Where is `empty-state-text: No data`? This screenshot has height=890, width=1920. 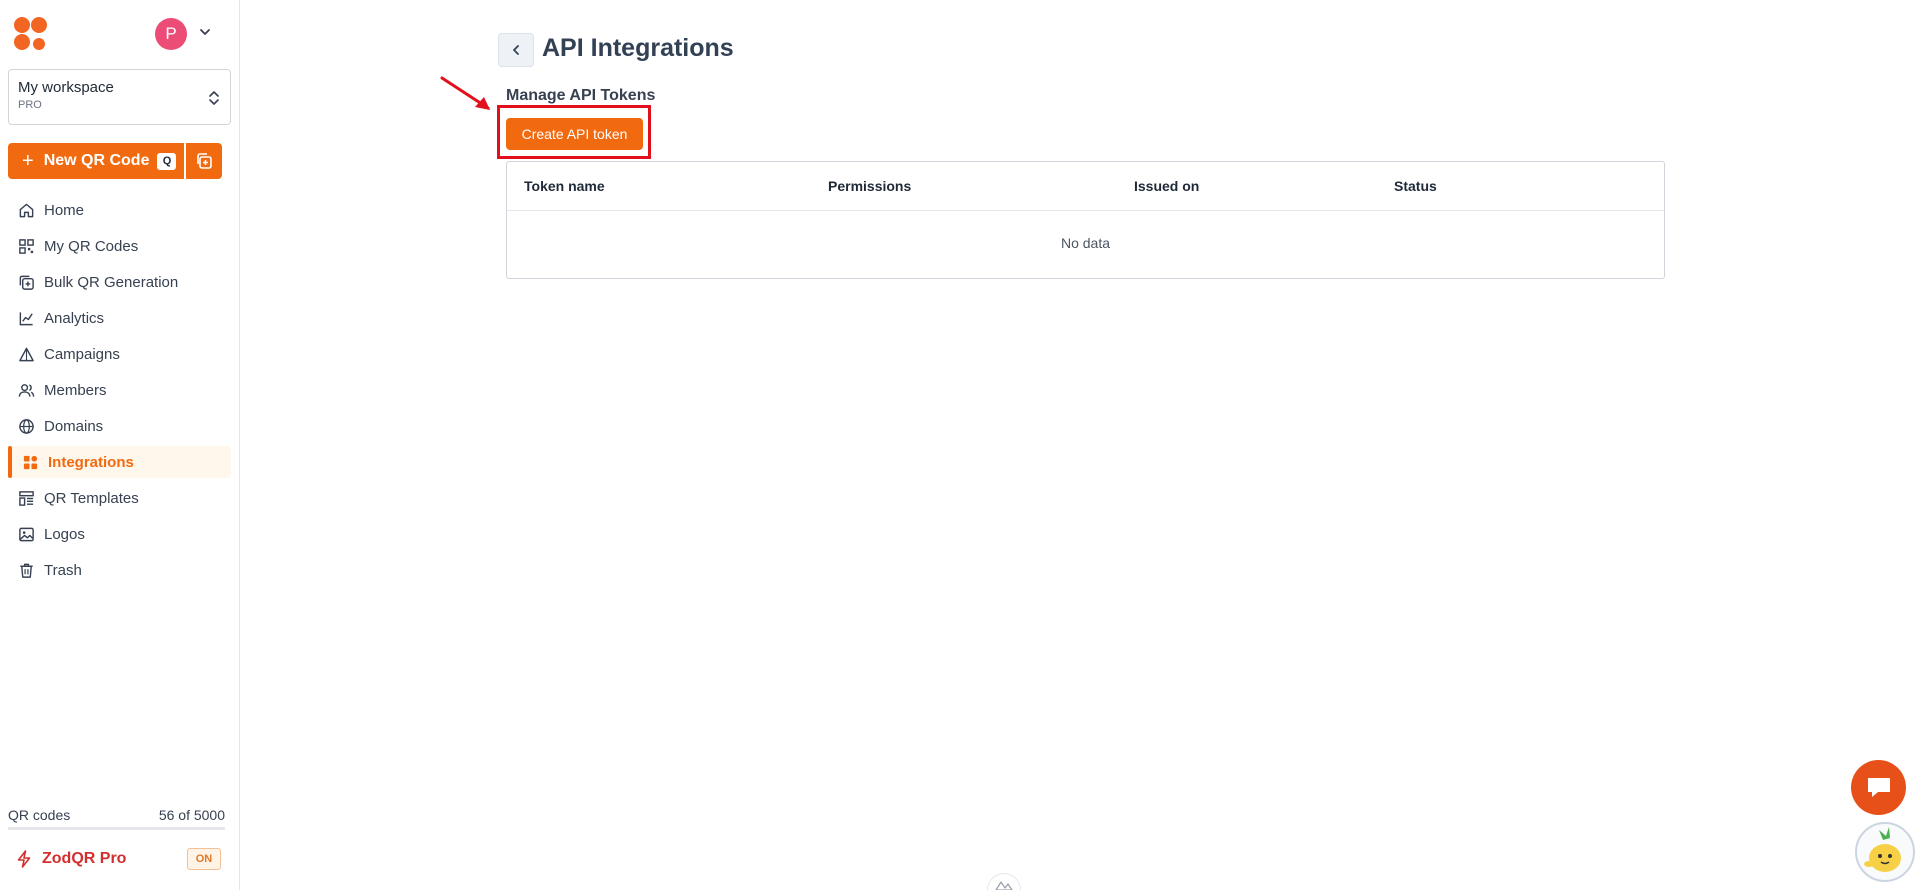 empty-state-text: No data is located at coordinates (1085, 243).